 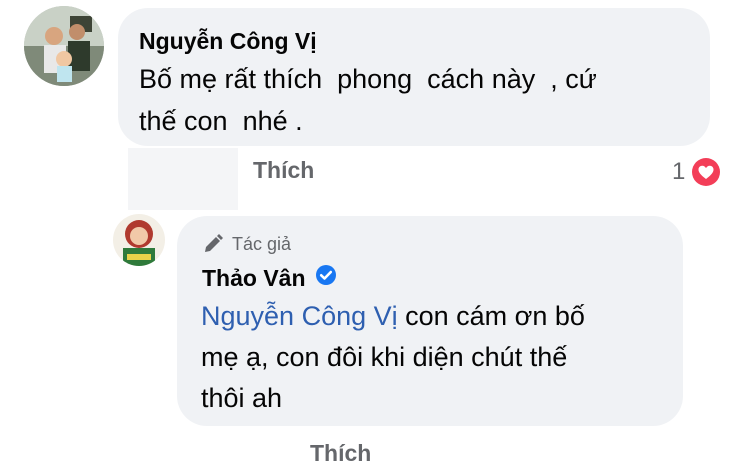 What do you see at coordinates (262, 243) in the screenshot?
I see `author-badge-label: Tác giả` at bounding box center [262, 243].